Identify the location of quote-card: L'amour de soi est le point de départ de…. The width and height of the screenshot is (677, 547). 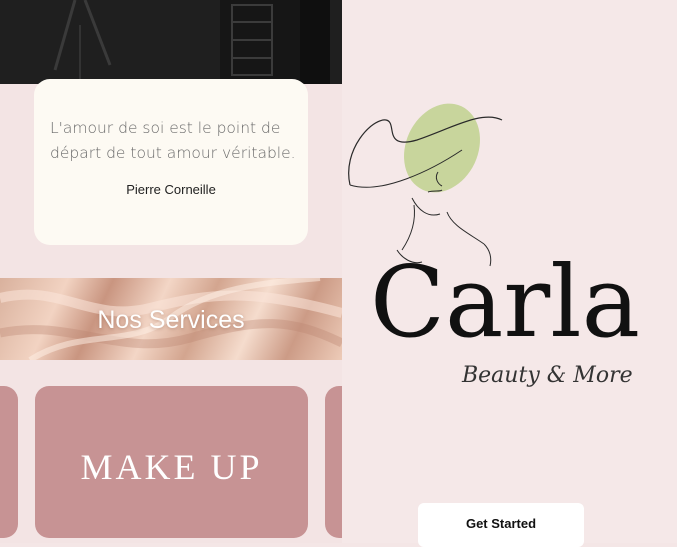
(171, 162).